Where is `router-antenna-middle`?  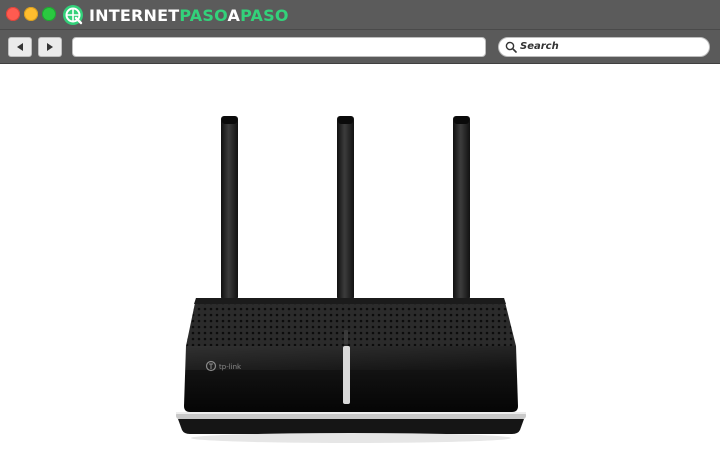
router-antenna-middle is located at coordinates (345, 208).